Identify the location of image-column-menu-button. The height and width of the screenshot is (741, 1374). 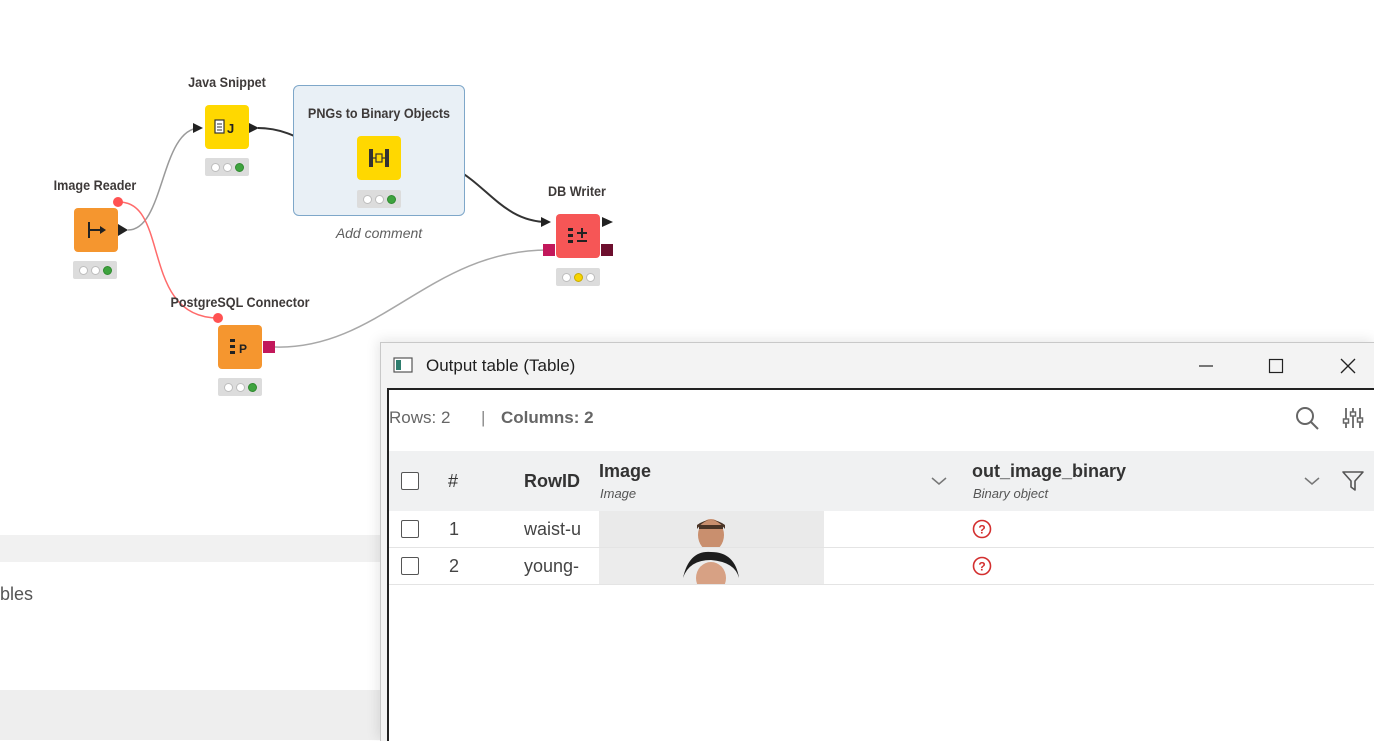
(939, 481).